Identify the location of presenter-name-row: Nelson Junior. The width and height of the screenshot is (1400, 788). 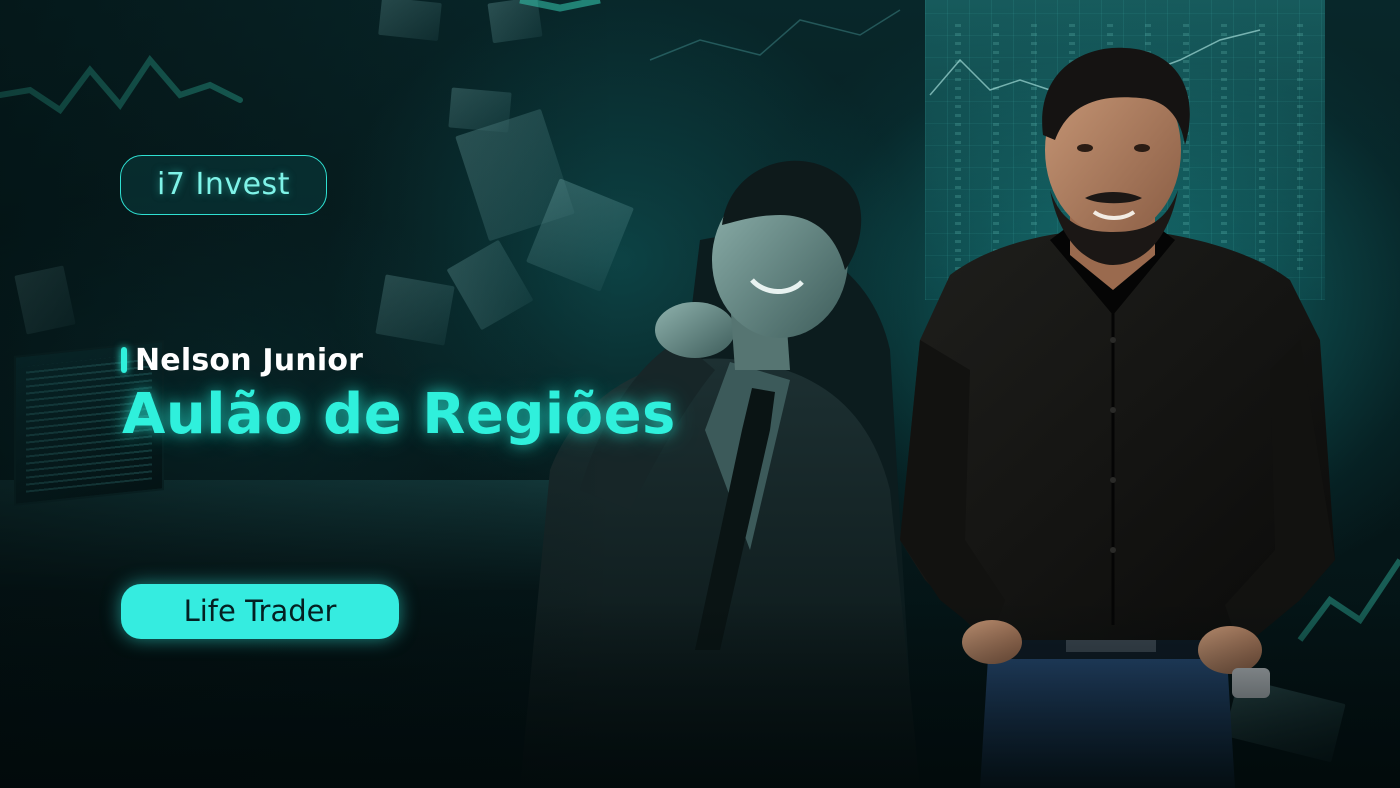
(242, 360).